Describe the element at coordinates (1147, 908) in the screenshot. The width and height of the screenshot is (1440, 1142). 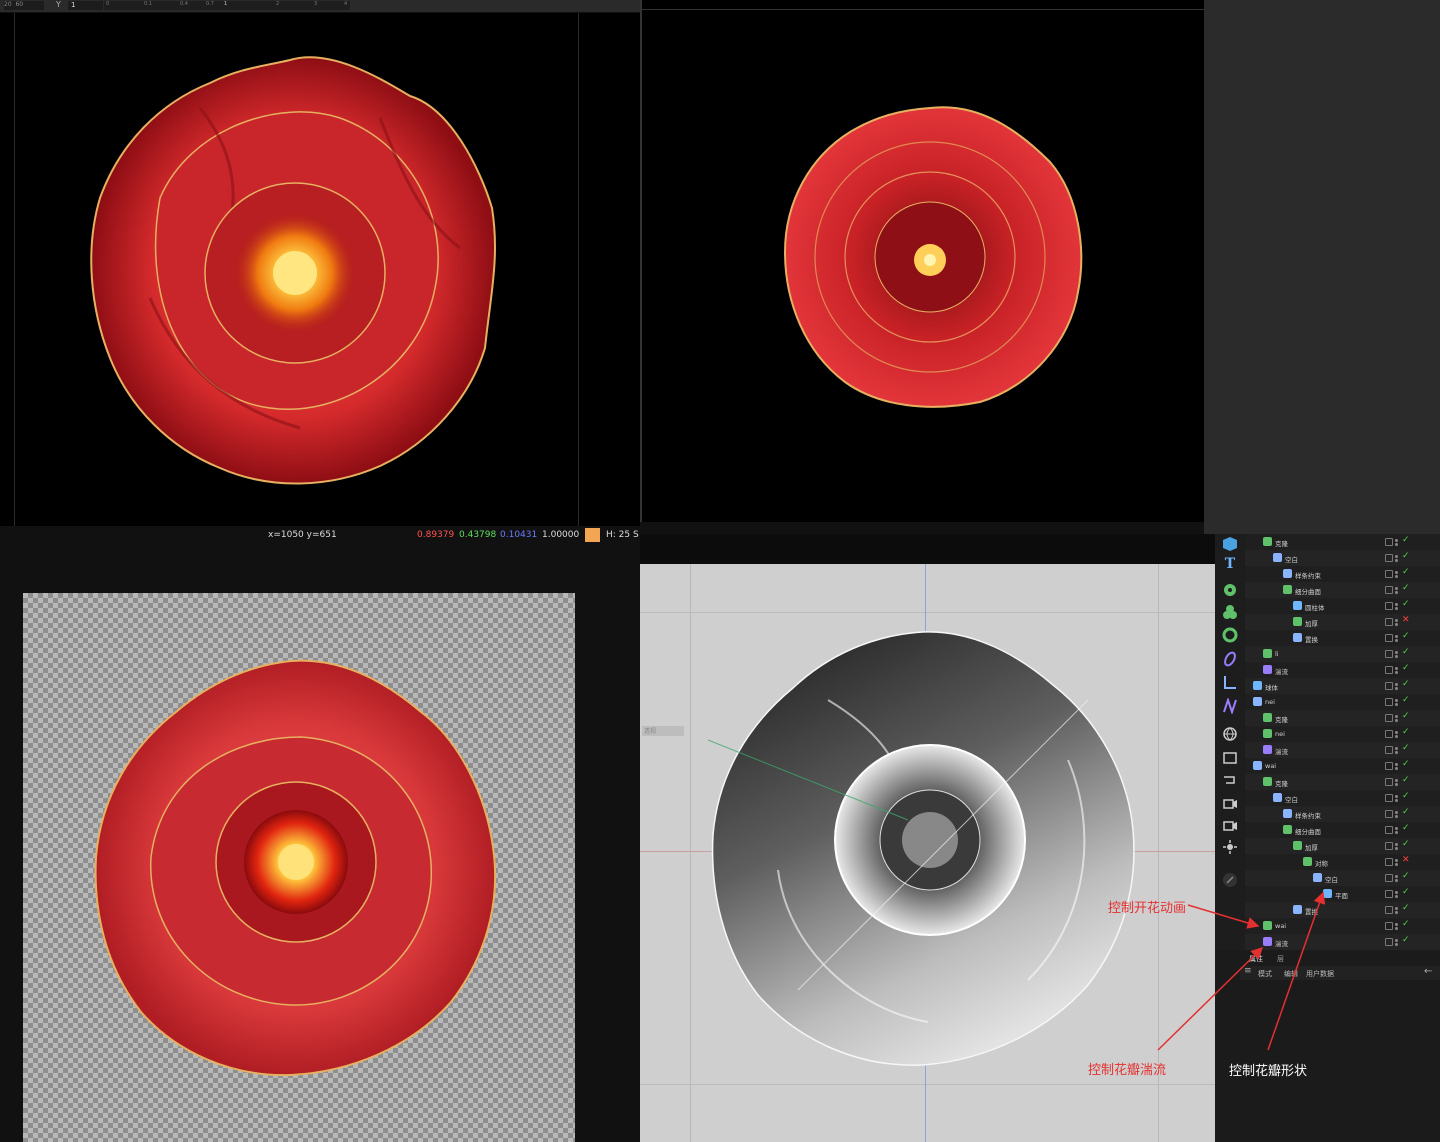
I see `annotation-bloom-anim: 控制开花动画` at that location.